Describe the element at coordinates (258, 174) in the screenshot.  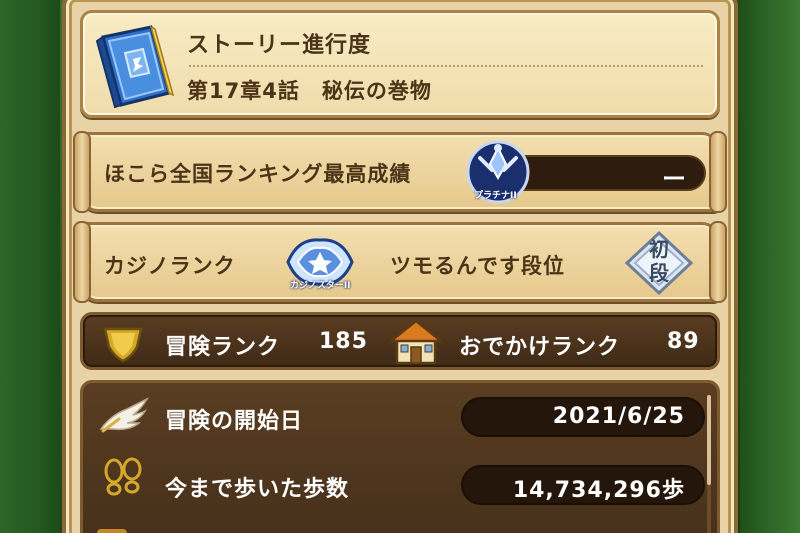
I see `hokora-ranking-label: ほこら全国ランキング最高成績` at that location.